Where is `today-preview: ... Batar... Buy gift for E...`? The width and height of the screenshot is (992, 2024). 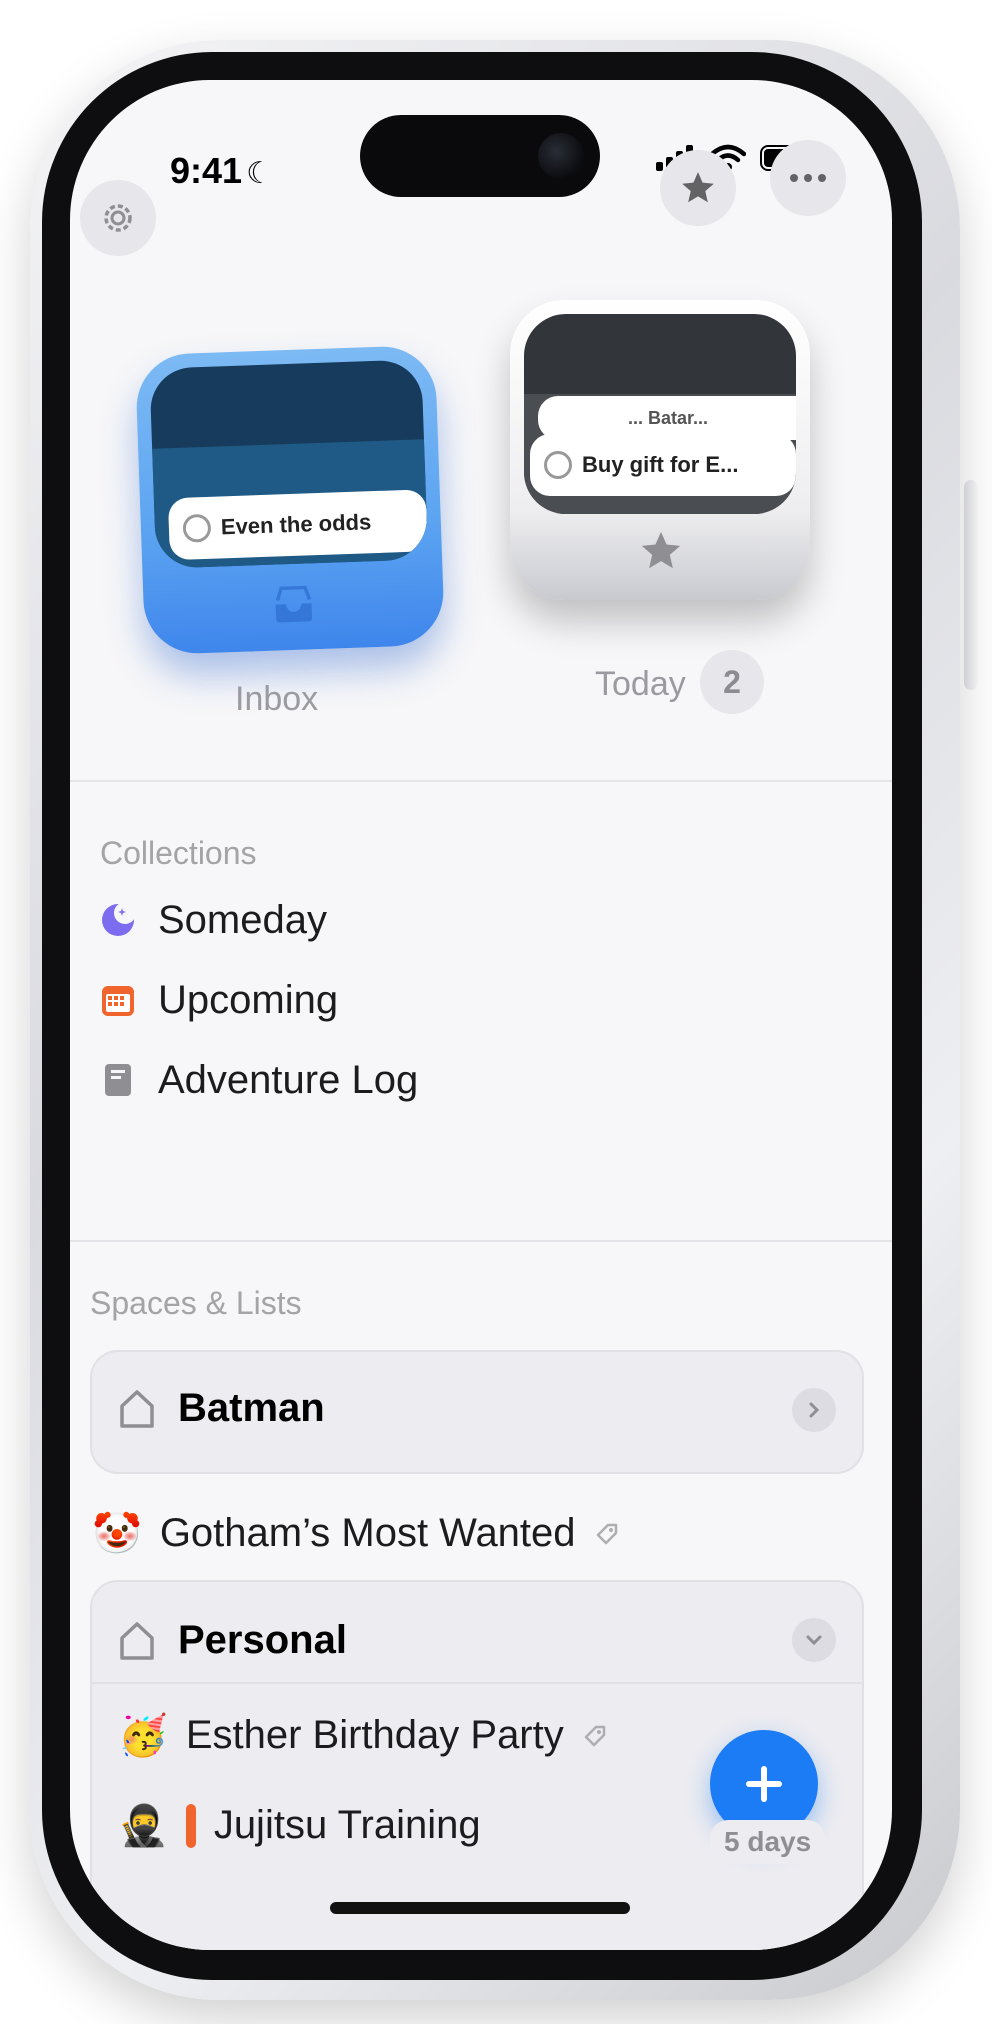 today-preview: ... Batar... Buy gift for E... is located at coordinates (660, 414).